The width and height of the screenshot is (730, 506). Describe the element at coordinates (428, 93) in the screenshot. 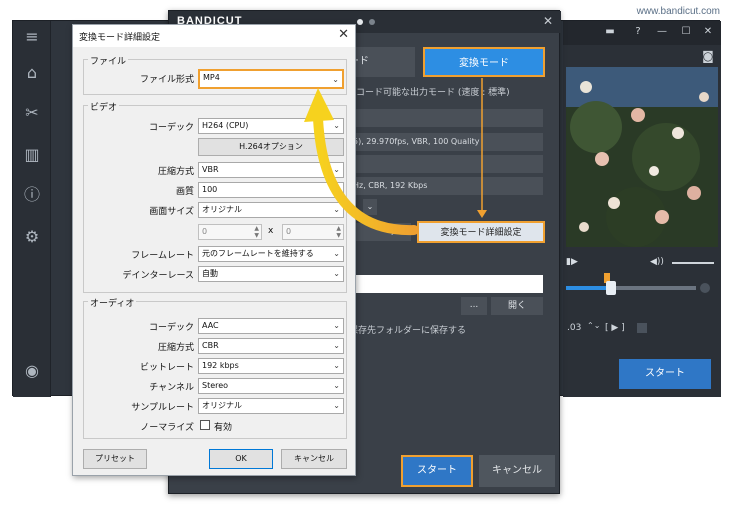

I see `mode-description: ンコード可能な出力モード (速度 : 標準)` at that location.